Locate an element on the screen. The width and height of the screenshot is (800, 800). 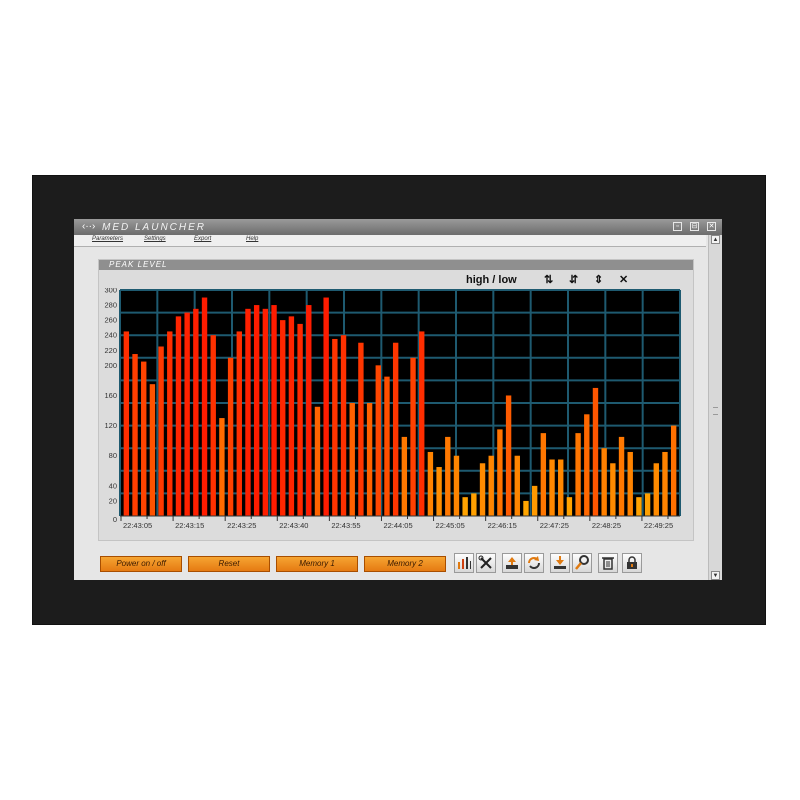
close-chart-icon: ✕ is located at coordinates (623, 280).